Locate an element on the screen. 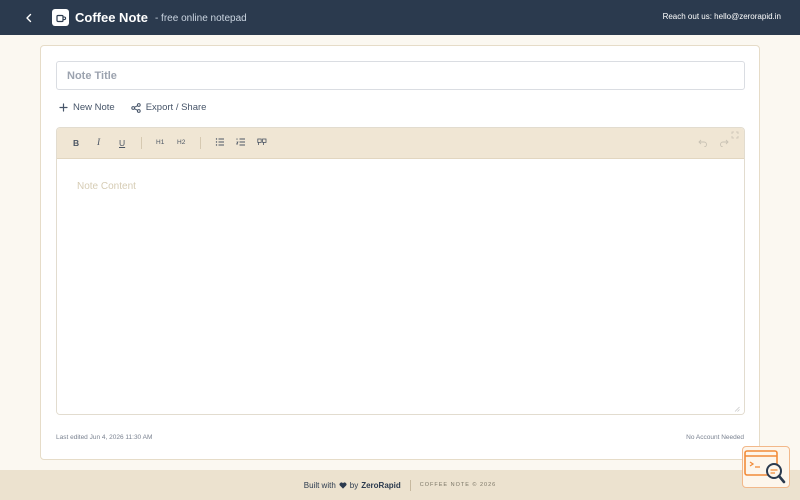 The height and width of the screenshot is (500, 800). chevron-left-icon is located at coordinates (29, 17).